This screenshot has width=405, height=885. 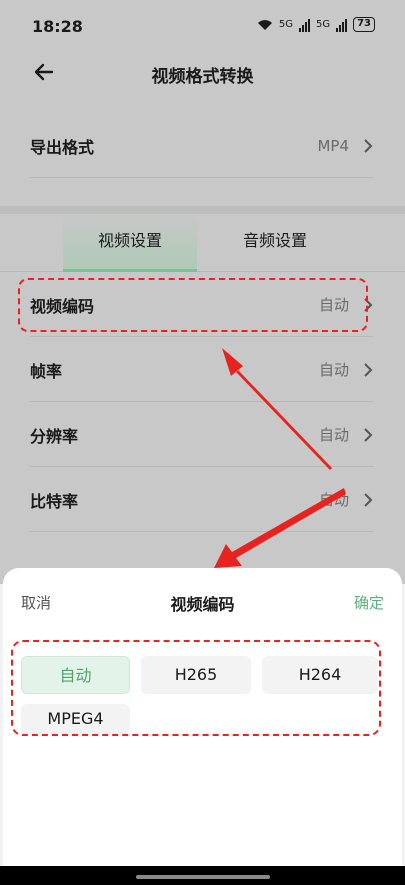 What do you see at coordinates (54, 501) in the screenshot?
I see `setting-label: 比特率` at bounding box center [54, 501].